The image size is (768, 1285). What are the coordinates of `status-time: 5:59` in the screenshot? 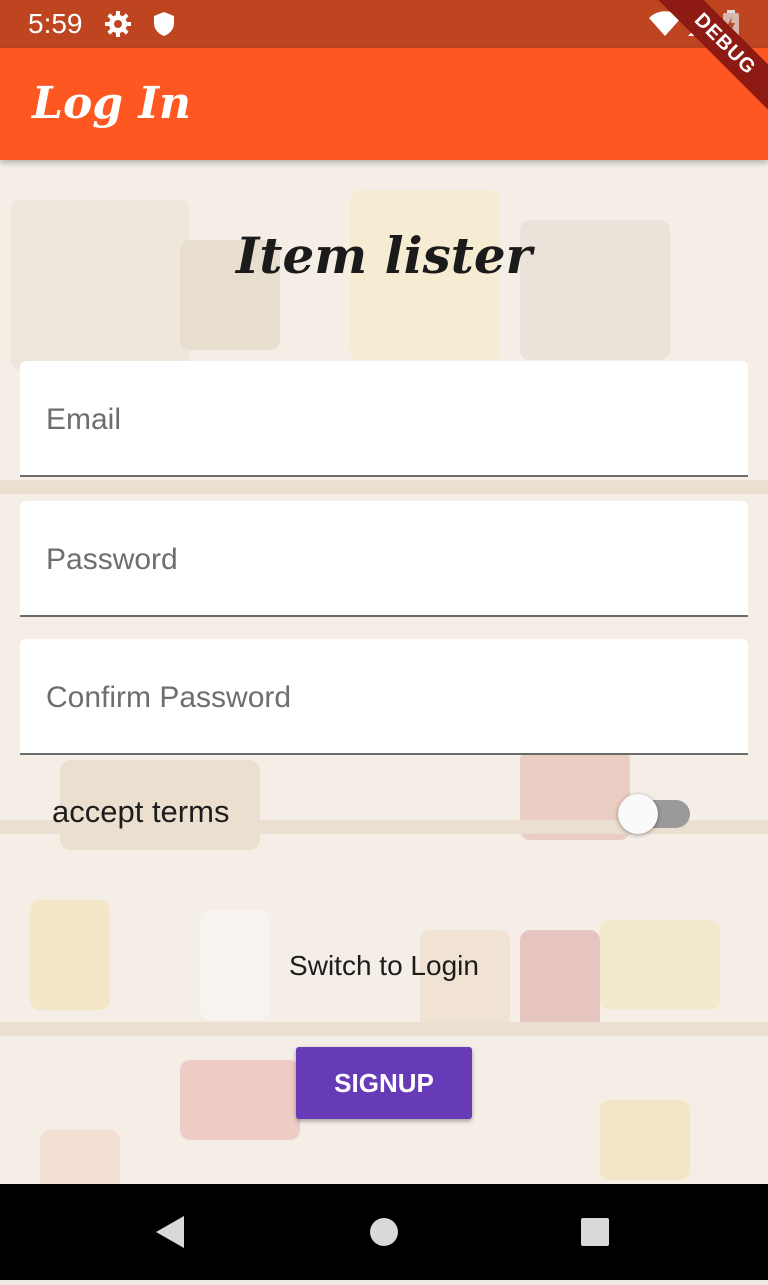 It's located at (55, 23).